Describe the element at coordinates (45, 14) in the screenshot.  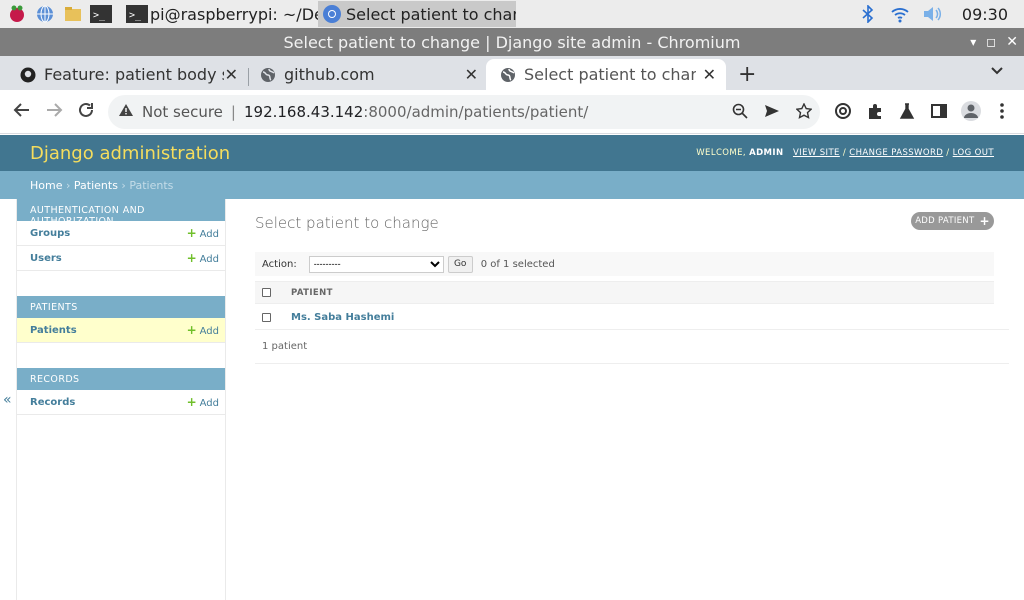
I see `browser-launcher-icon` at that location.